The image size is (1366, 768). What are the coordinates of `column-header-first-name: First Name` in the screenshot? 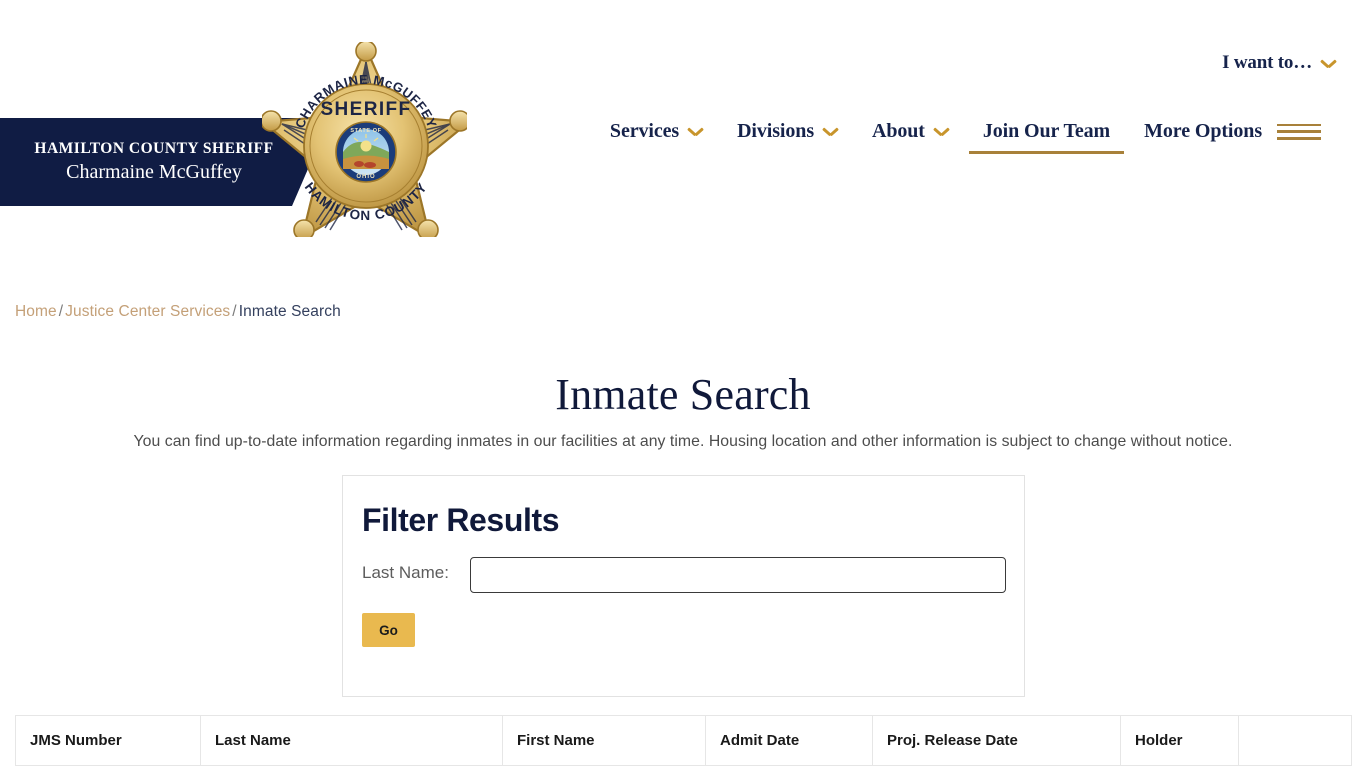 It's located at (604, 740).